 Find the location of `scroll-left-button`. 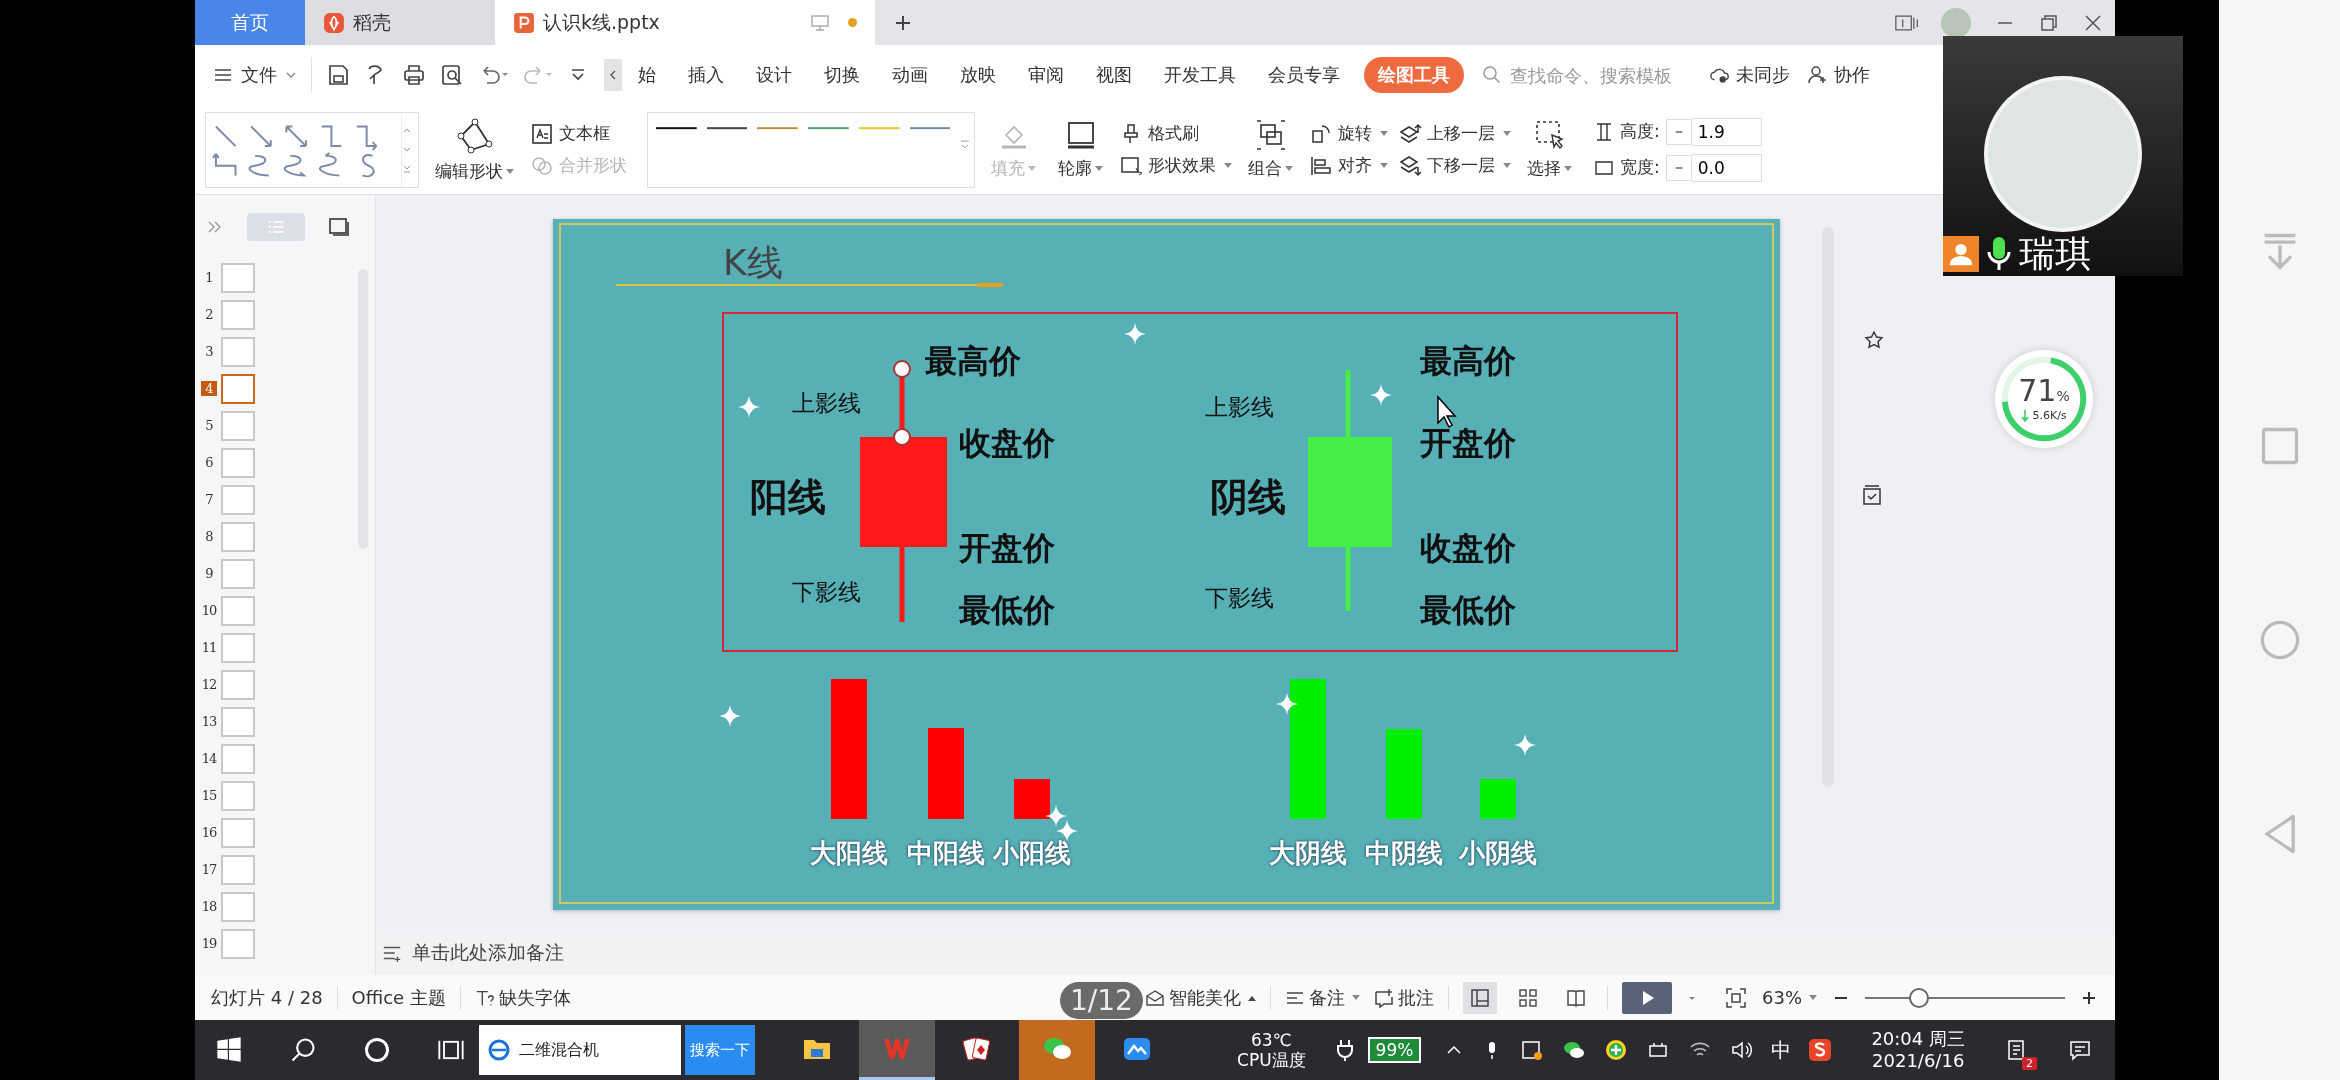

scroll-left-button is located at coordinates (613, 75).